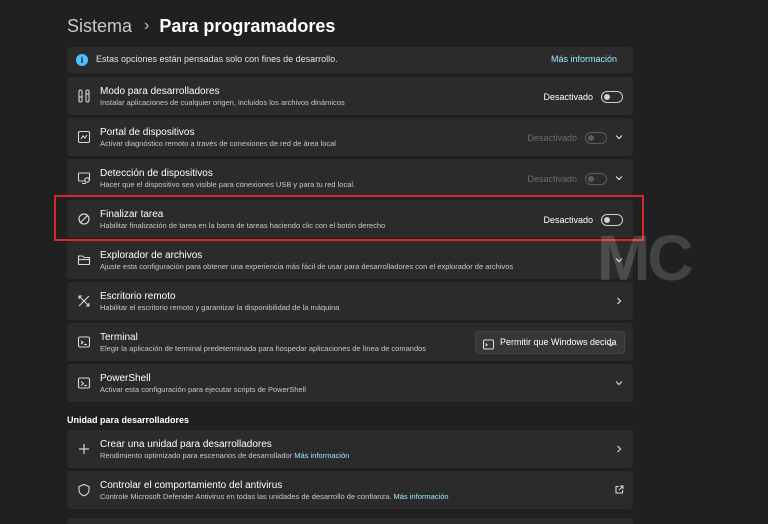 The width and height of the screenshot is (768, 524). Describe the element at coordinates (612, 220) in the screenshot. I see `end-task-toggle` at that location.